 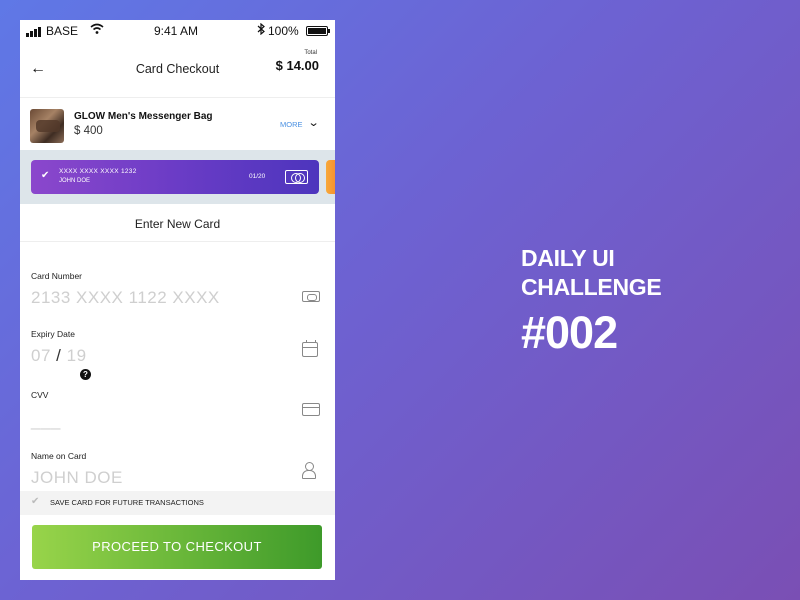 What do you see at coordinates (41, 355) in the screenshot?
I see `expiry-month: 07` at bounding box center [41, 355].